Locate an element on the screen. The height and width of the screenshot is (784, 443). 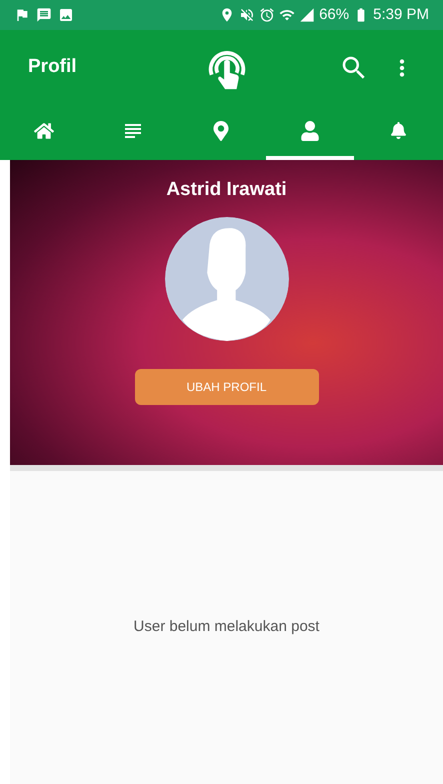
status-time: 5:39 PM is located at coordinates (401, 14).